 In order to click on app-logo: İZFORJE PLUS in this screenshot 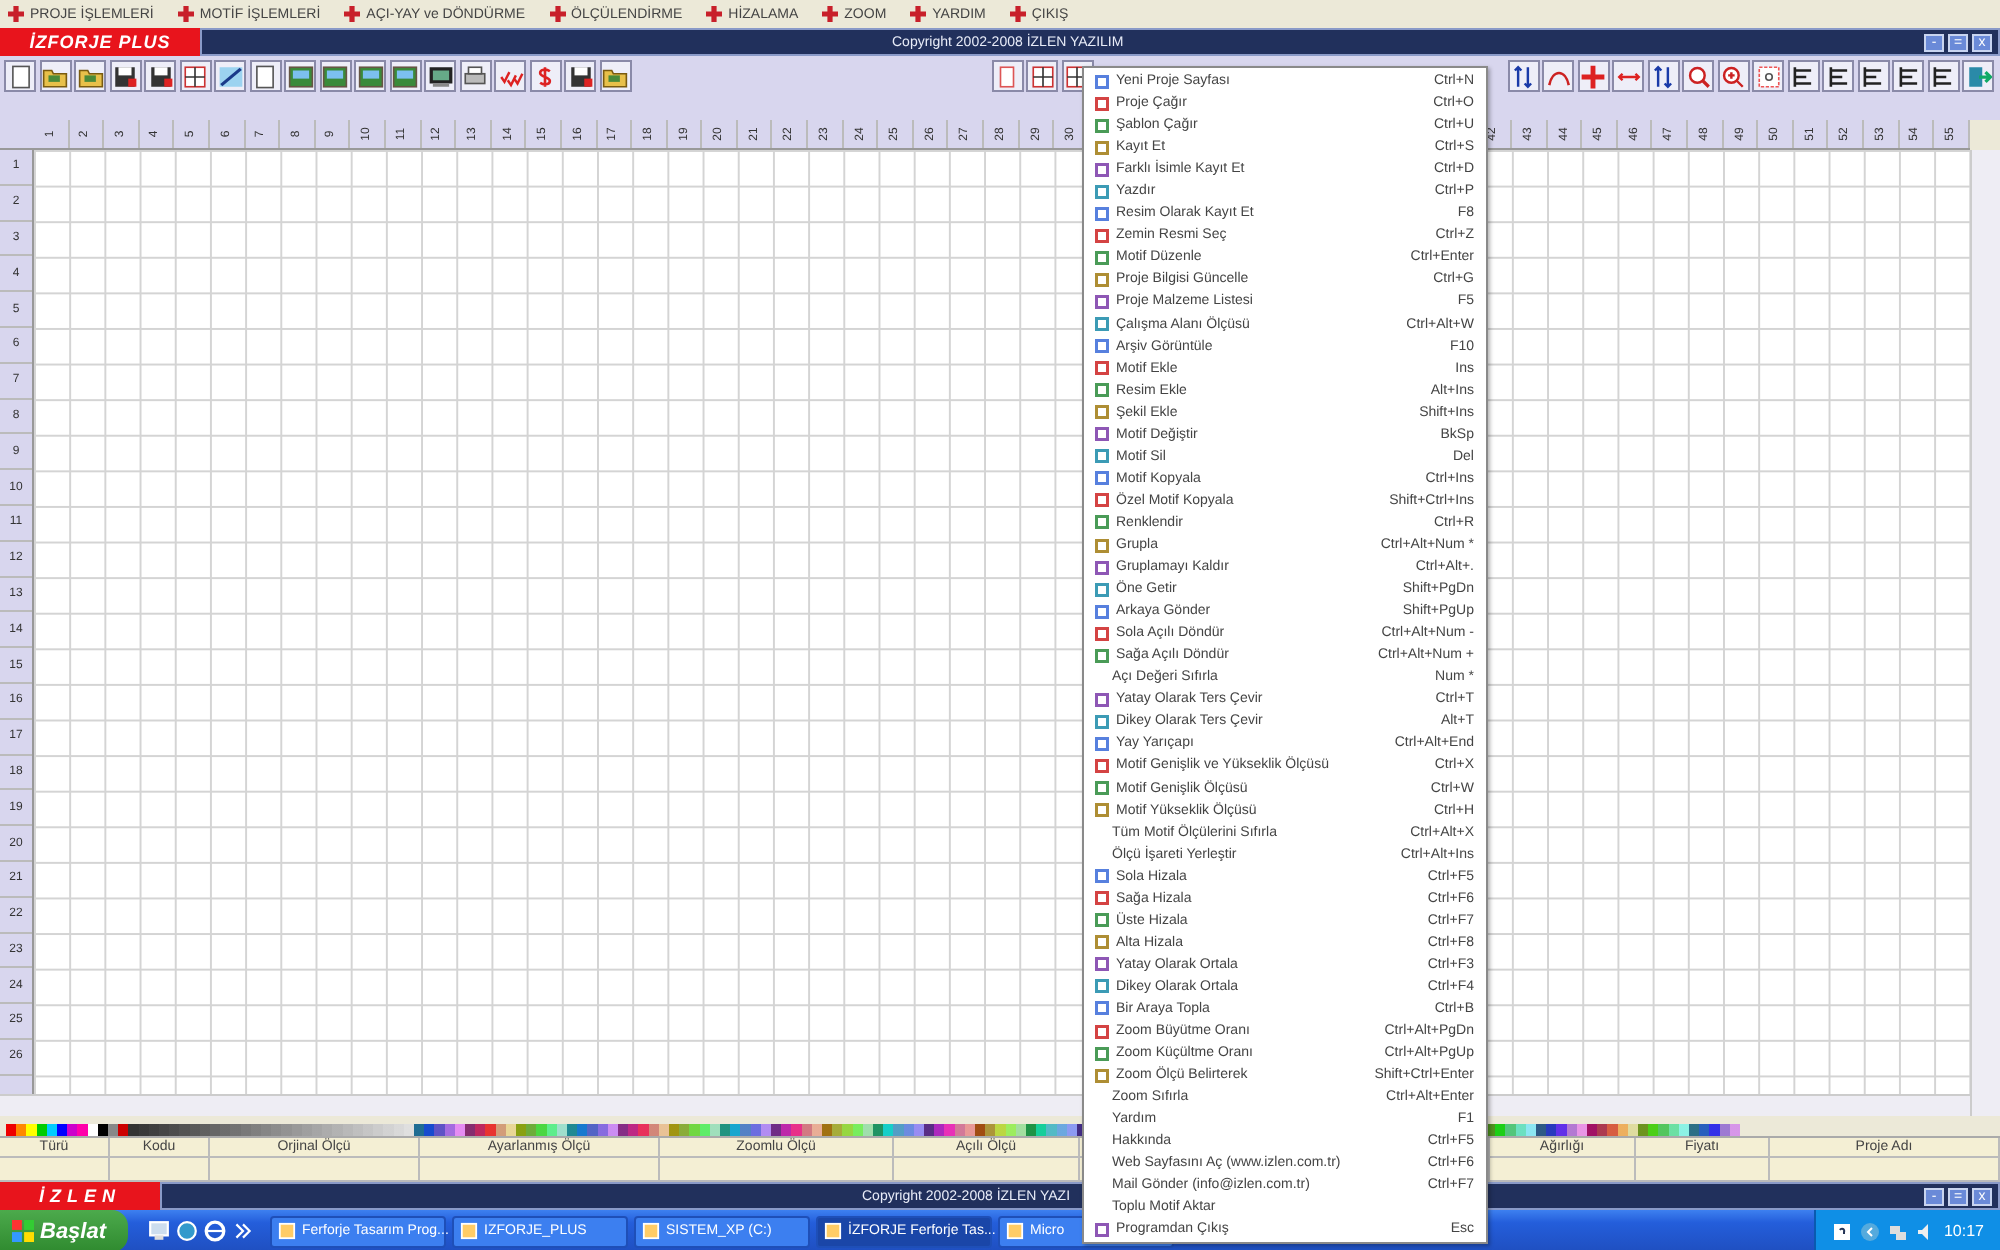, I will do `click(100, 42)`.